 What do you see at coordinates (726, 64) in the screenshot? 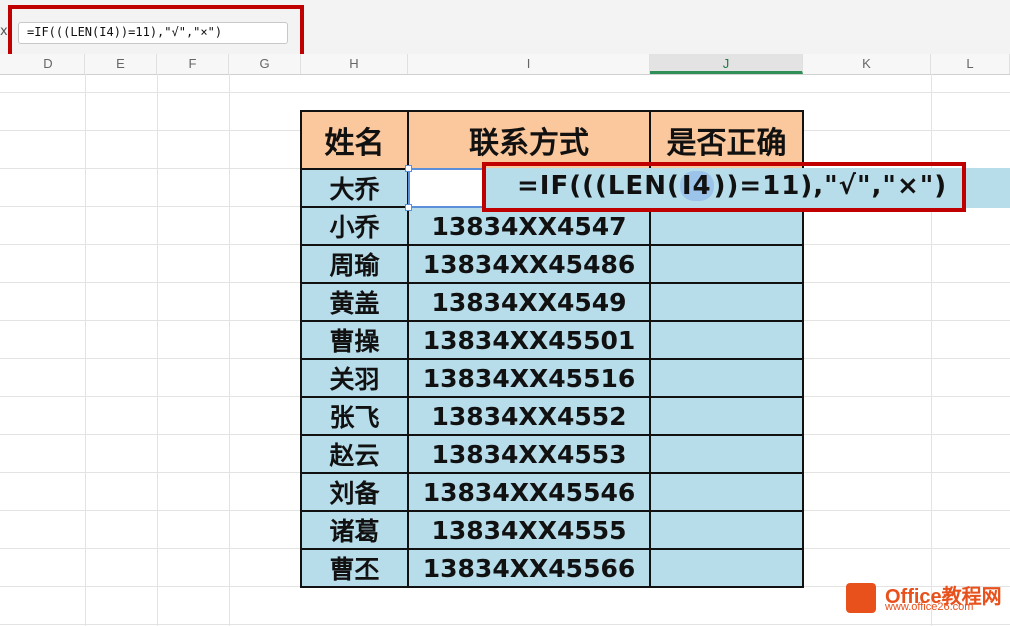
I see `column-header-j: J` at bounding box center [726, 64].